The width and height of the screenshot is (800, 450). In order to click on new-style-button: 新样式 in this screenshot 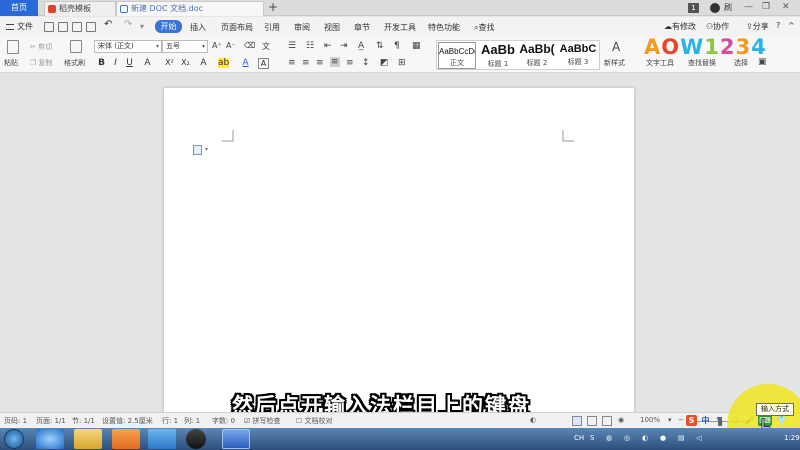, I will do `click(614, 63)`.